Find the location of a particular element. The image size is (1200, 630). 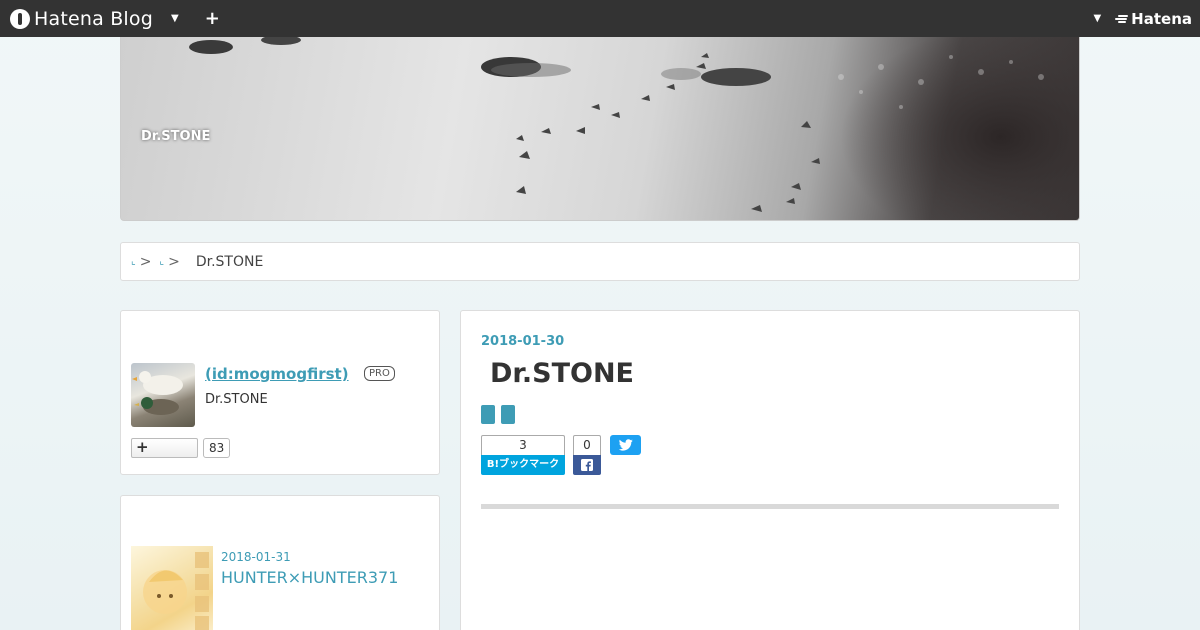

profile-module: (id:mogmogfirst) PRO Dr.STONE + 83 is located at coordinates (280, 392).